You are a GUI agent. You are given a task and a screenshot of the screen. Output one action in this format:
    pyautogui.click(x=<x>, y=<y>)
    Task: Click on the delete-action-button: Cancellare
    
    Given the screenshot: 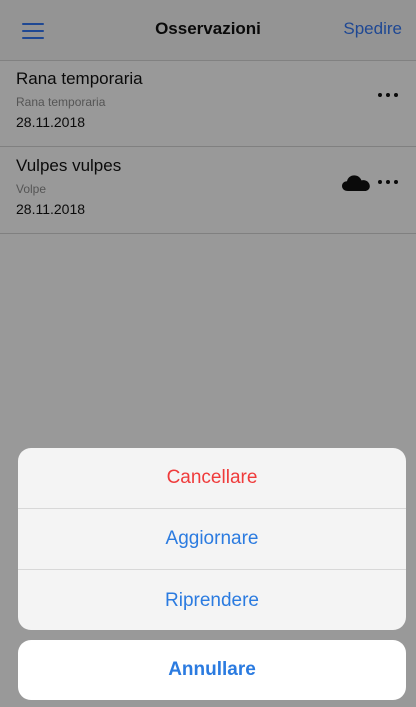 What is the action you would take?
    pyautogui.click(x=212, y=478)
    